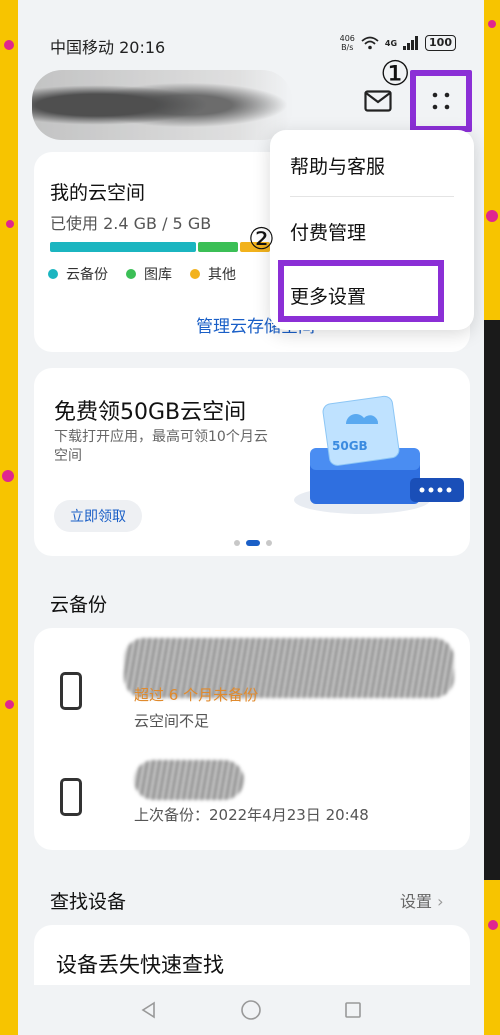  I want to click on menu-item-help: 帮助与客服, so click(337, 165).